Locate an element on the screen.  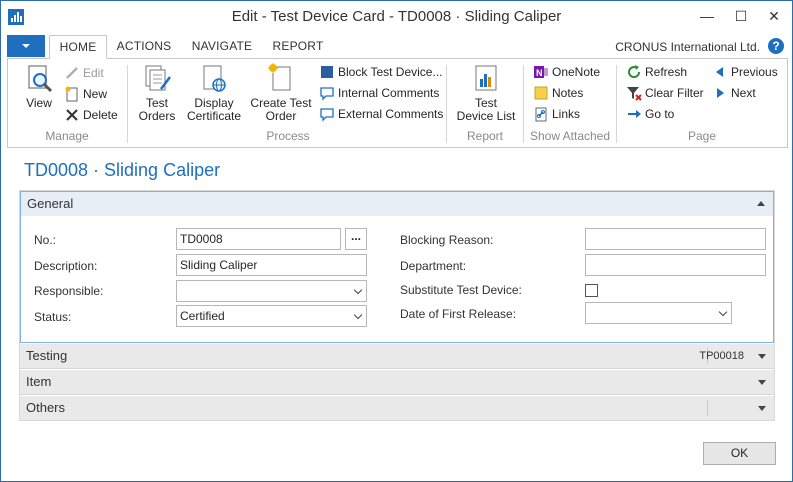
delete-label: Delete is located at coordinates (100, 115).